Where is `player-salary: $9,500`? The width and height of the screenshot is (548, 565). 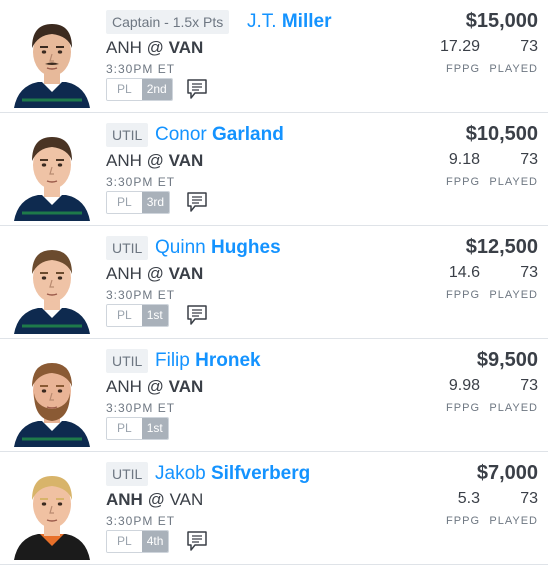 player-salary: $9,500 is located at coordinates (507, 360).